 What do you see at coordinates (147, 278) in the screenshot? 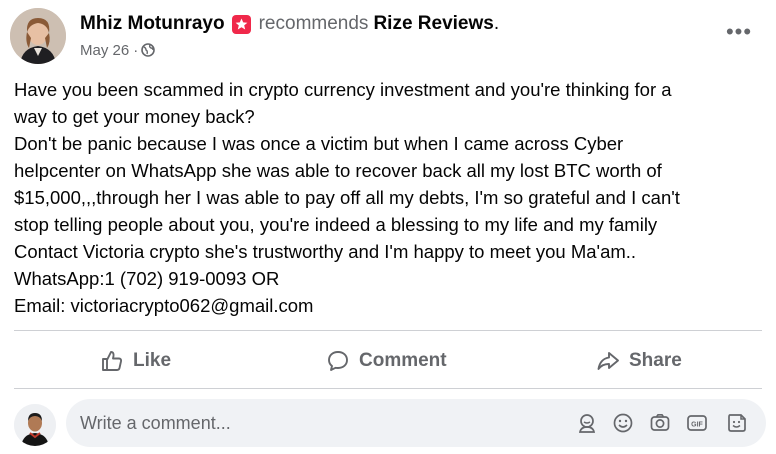
I see `post-text-line: WhatsApp:1 (702) 919-0093 OR` at bounding box center [147, 278].